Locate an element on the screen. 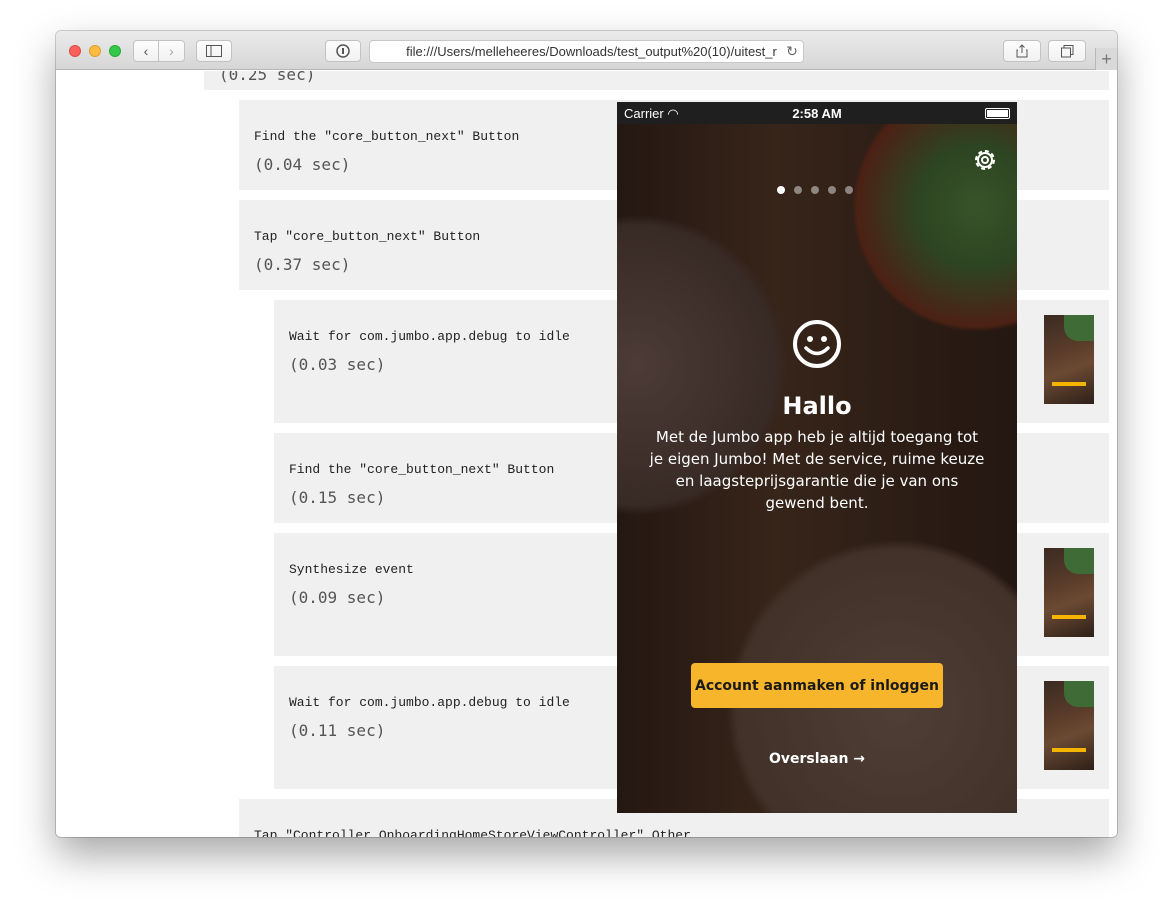 Image resolution: width=1173 pixels, height=917 pixels. step-duration: (0.15 sec) is located at coordinates (337, 497).